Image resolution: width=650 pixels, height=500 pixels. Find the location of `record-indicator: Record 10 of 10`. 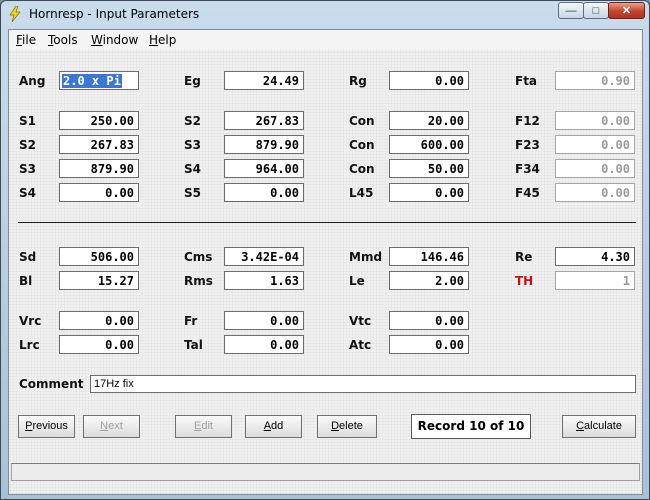

record-indicator: Record 10 of 10 is located at coordinates (471, 426).